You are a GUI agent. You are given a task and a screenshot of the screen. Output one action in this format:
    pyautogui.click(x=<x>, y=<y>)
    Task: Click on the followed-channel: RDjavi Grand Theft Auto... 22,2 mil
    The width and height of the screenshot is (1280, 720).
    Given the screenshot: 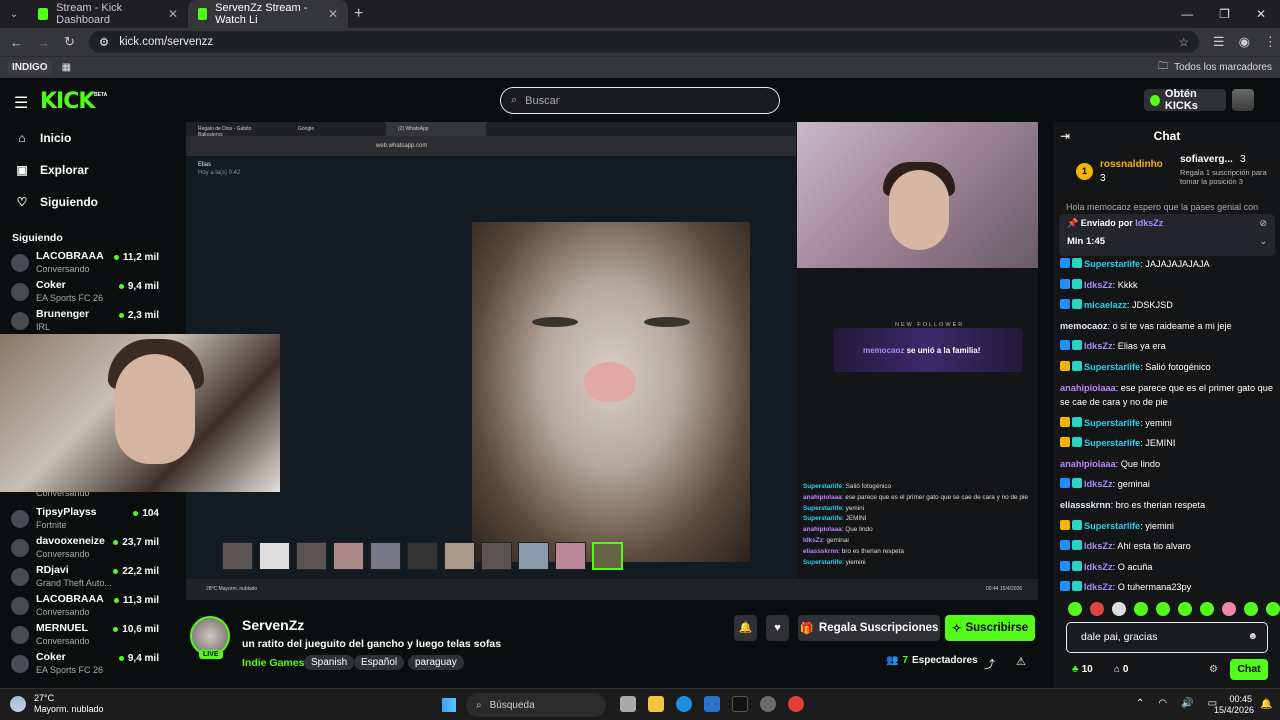 What is the action you would take?
    pyautogui.click(x=85, y=578)
    